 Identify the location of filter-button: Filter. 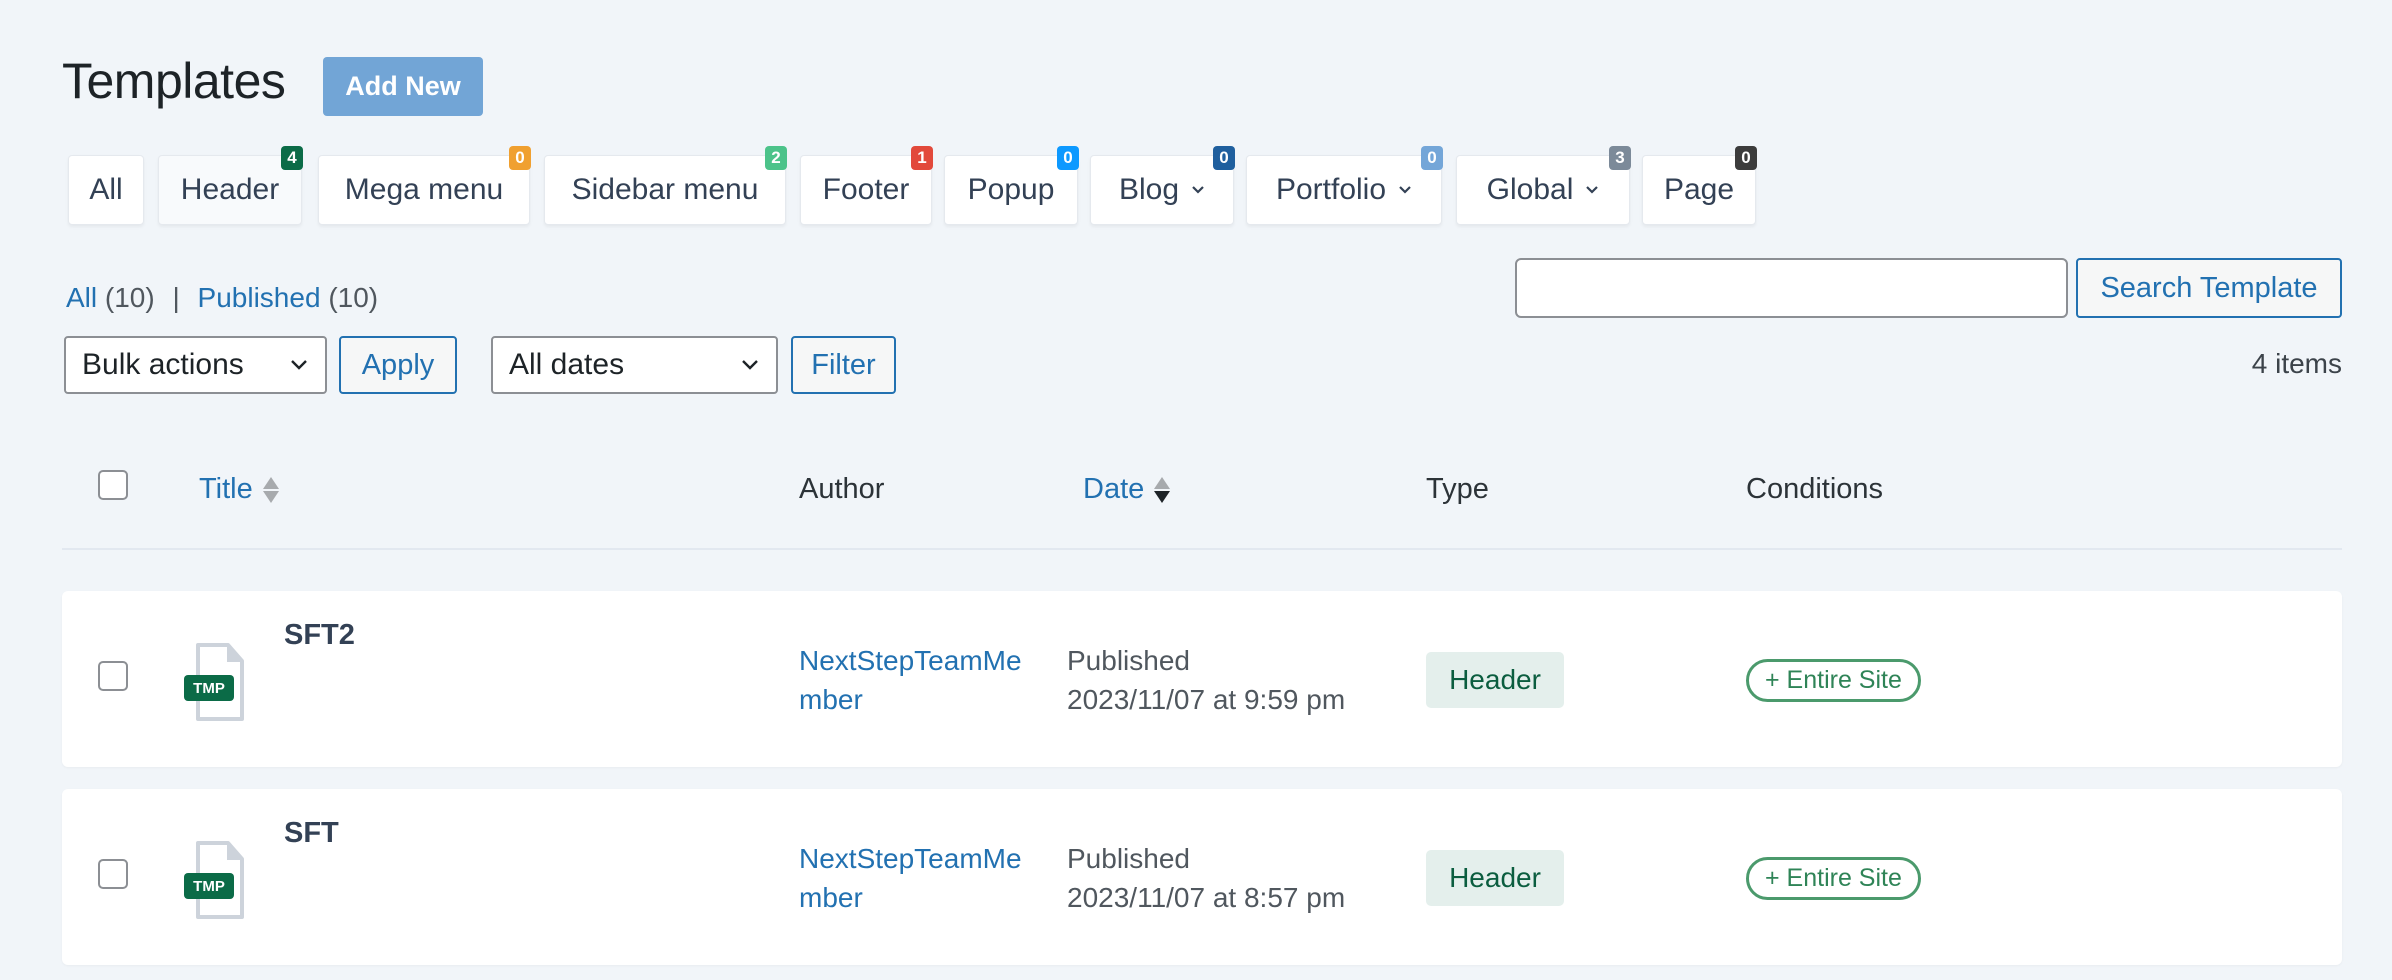
(843, 365).